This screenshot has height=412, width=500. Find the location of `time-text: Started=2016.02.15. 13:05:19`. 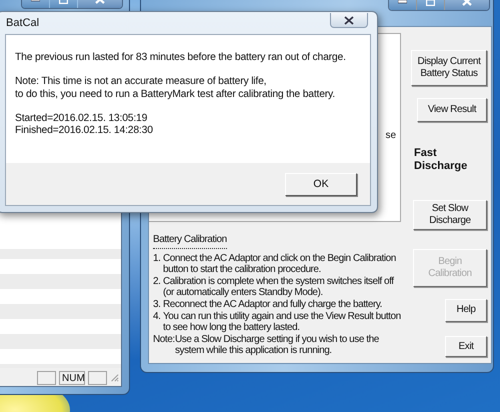

time-text: Started=2016.02.15. 13:05:19 is located at coordinates (81, 118).